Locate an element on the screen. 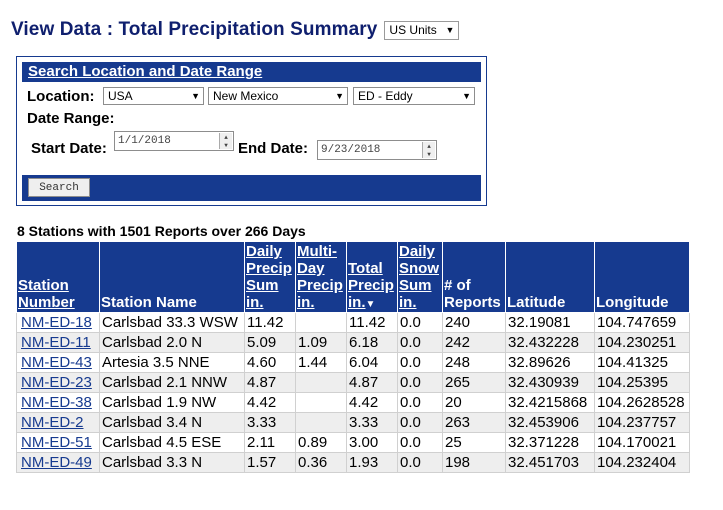 This screenshot has height=510, width=723. col-daily-snow: Daily Snow Sum in. is located at coordinates (420, 277).